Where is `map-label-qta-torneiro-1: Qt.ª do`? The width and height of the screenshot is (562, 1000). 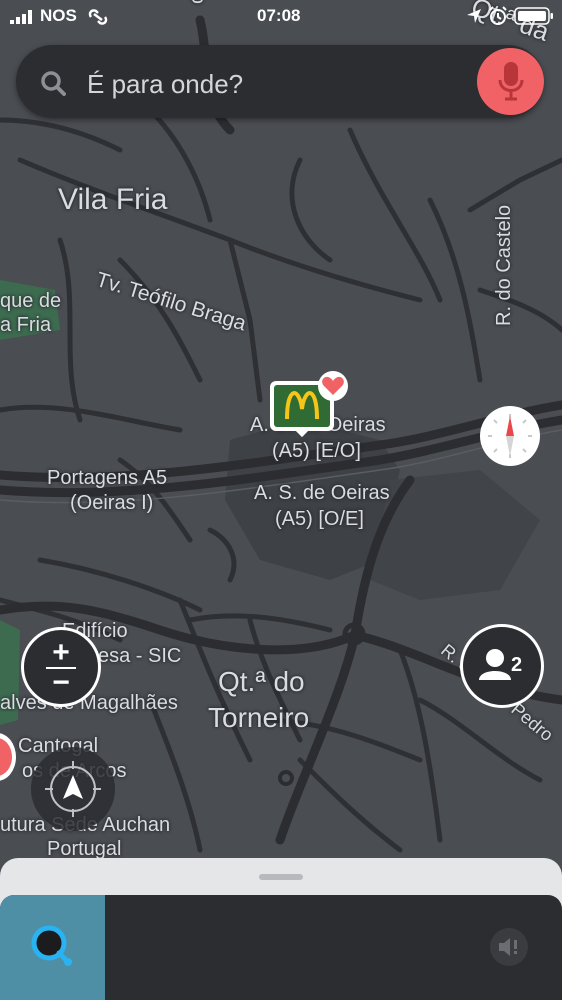 map-label-qta-torneiro-1: Qt.ª do is located at coordinates (261, 681).